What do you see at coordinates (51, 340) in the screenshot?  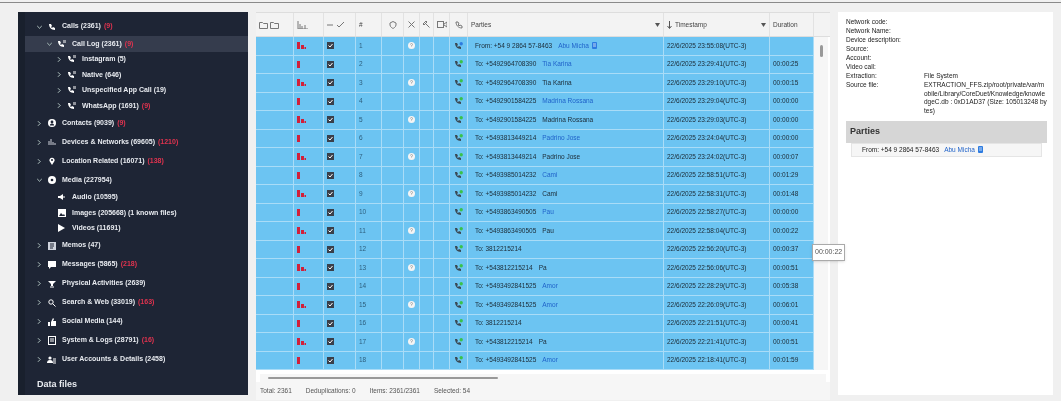 I see `document-icon` at bounding box center [51, 340].